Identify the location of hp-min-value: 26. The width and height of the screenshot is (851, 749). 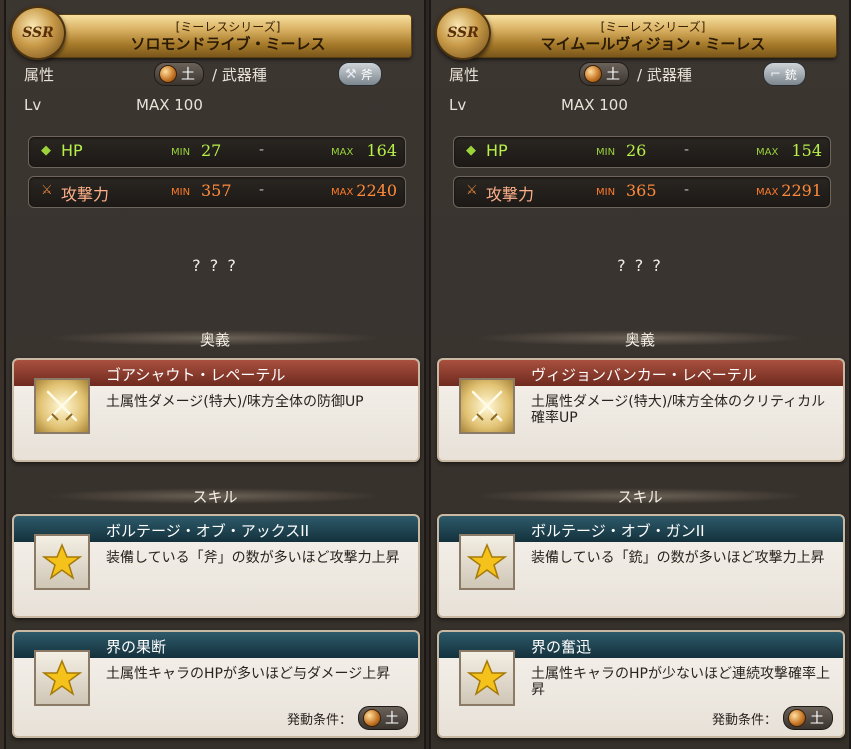
(636, 150).